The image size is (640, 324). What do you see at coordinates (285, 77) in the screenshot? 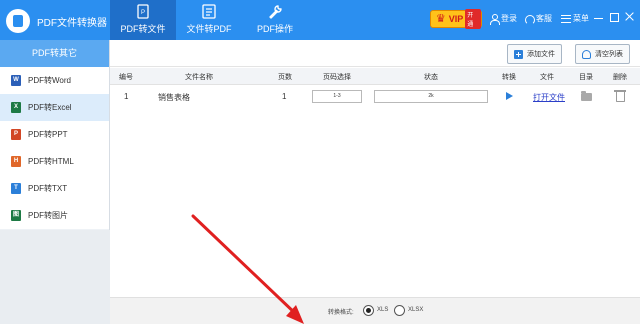
I see `column-header-pages: 页数` at bounding box center [285, 77].